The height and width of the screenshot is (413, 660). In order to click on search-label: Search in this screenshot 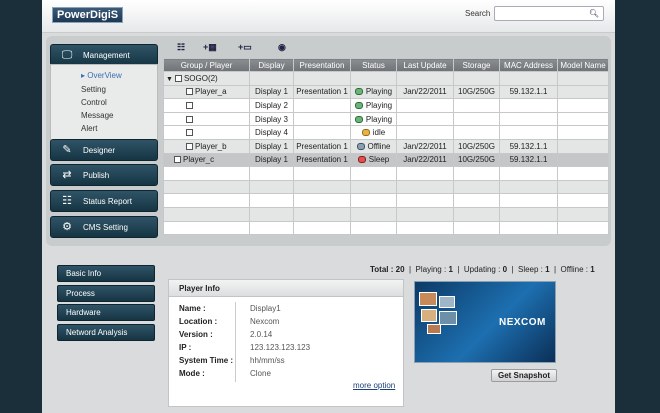, I will do `click(478, 13)`.